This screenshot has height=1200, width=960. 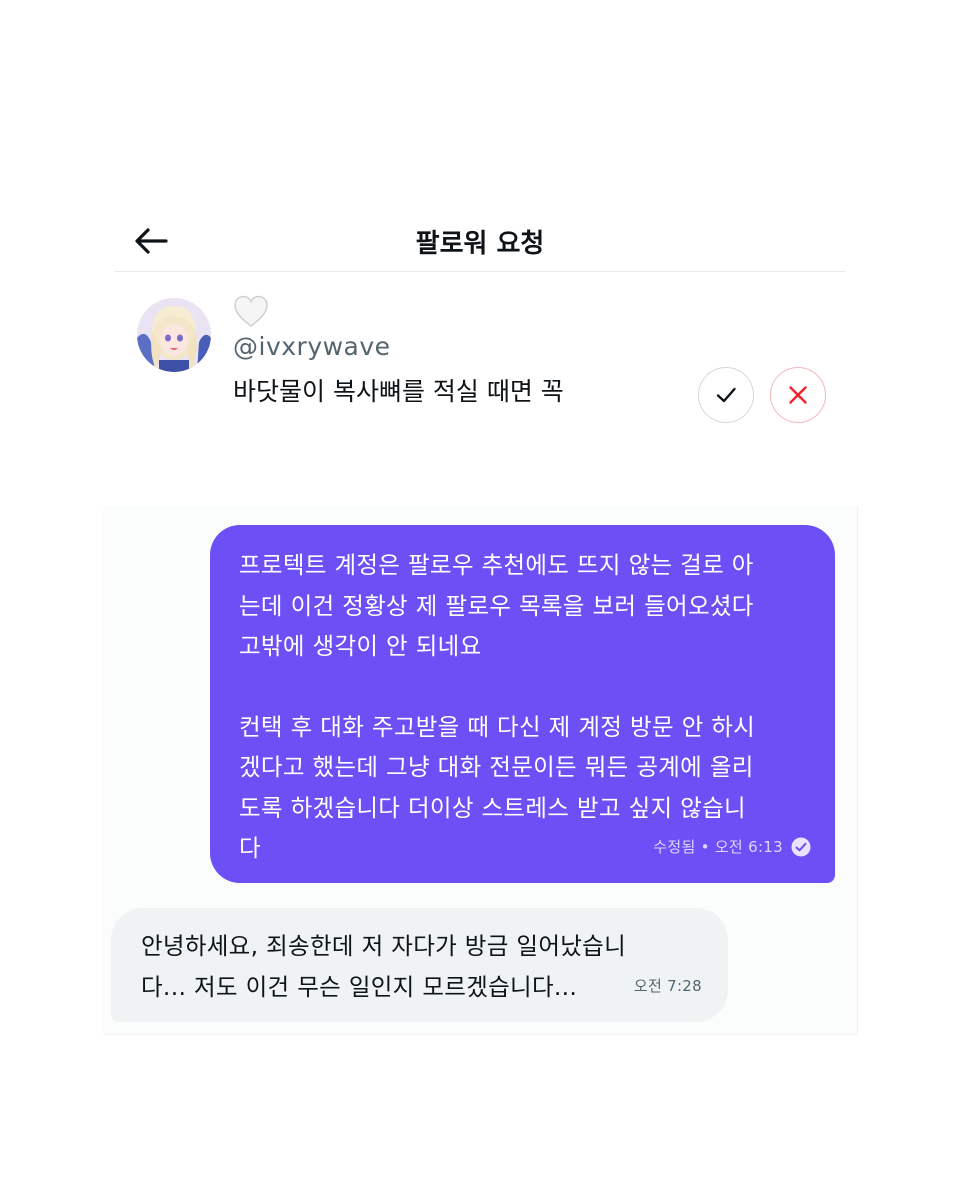 I want to click on accept-button, so click(x=726, y=395).